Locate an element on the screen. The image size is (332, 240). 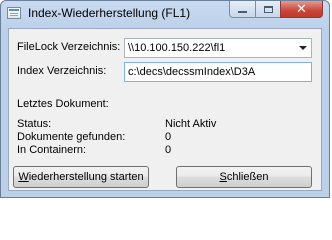
start-restore-label: Wiederherstellung starten is located at coordinates (81, 177).